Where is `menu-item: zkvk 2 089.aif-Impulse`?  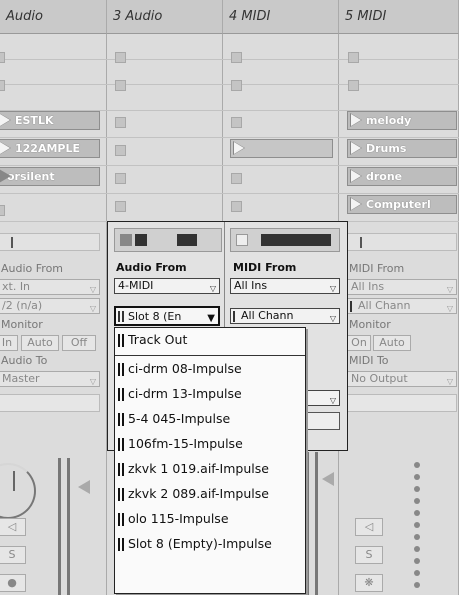 menu-item: zkvk 2 089.aif-Impulse is located at coordinates (210, 494).